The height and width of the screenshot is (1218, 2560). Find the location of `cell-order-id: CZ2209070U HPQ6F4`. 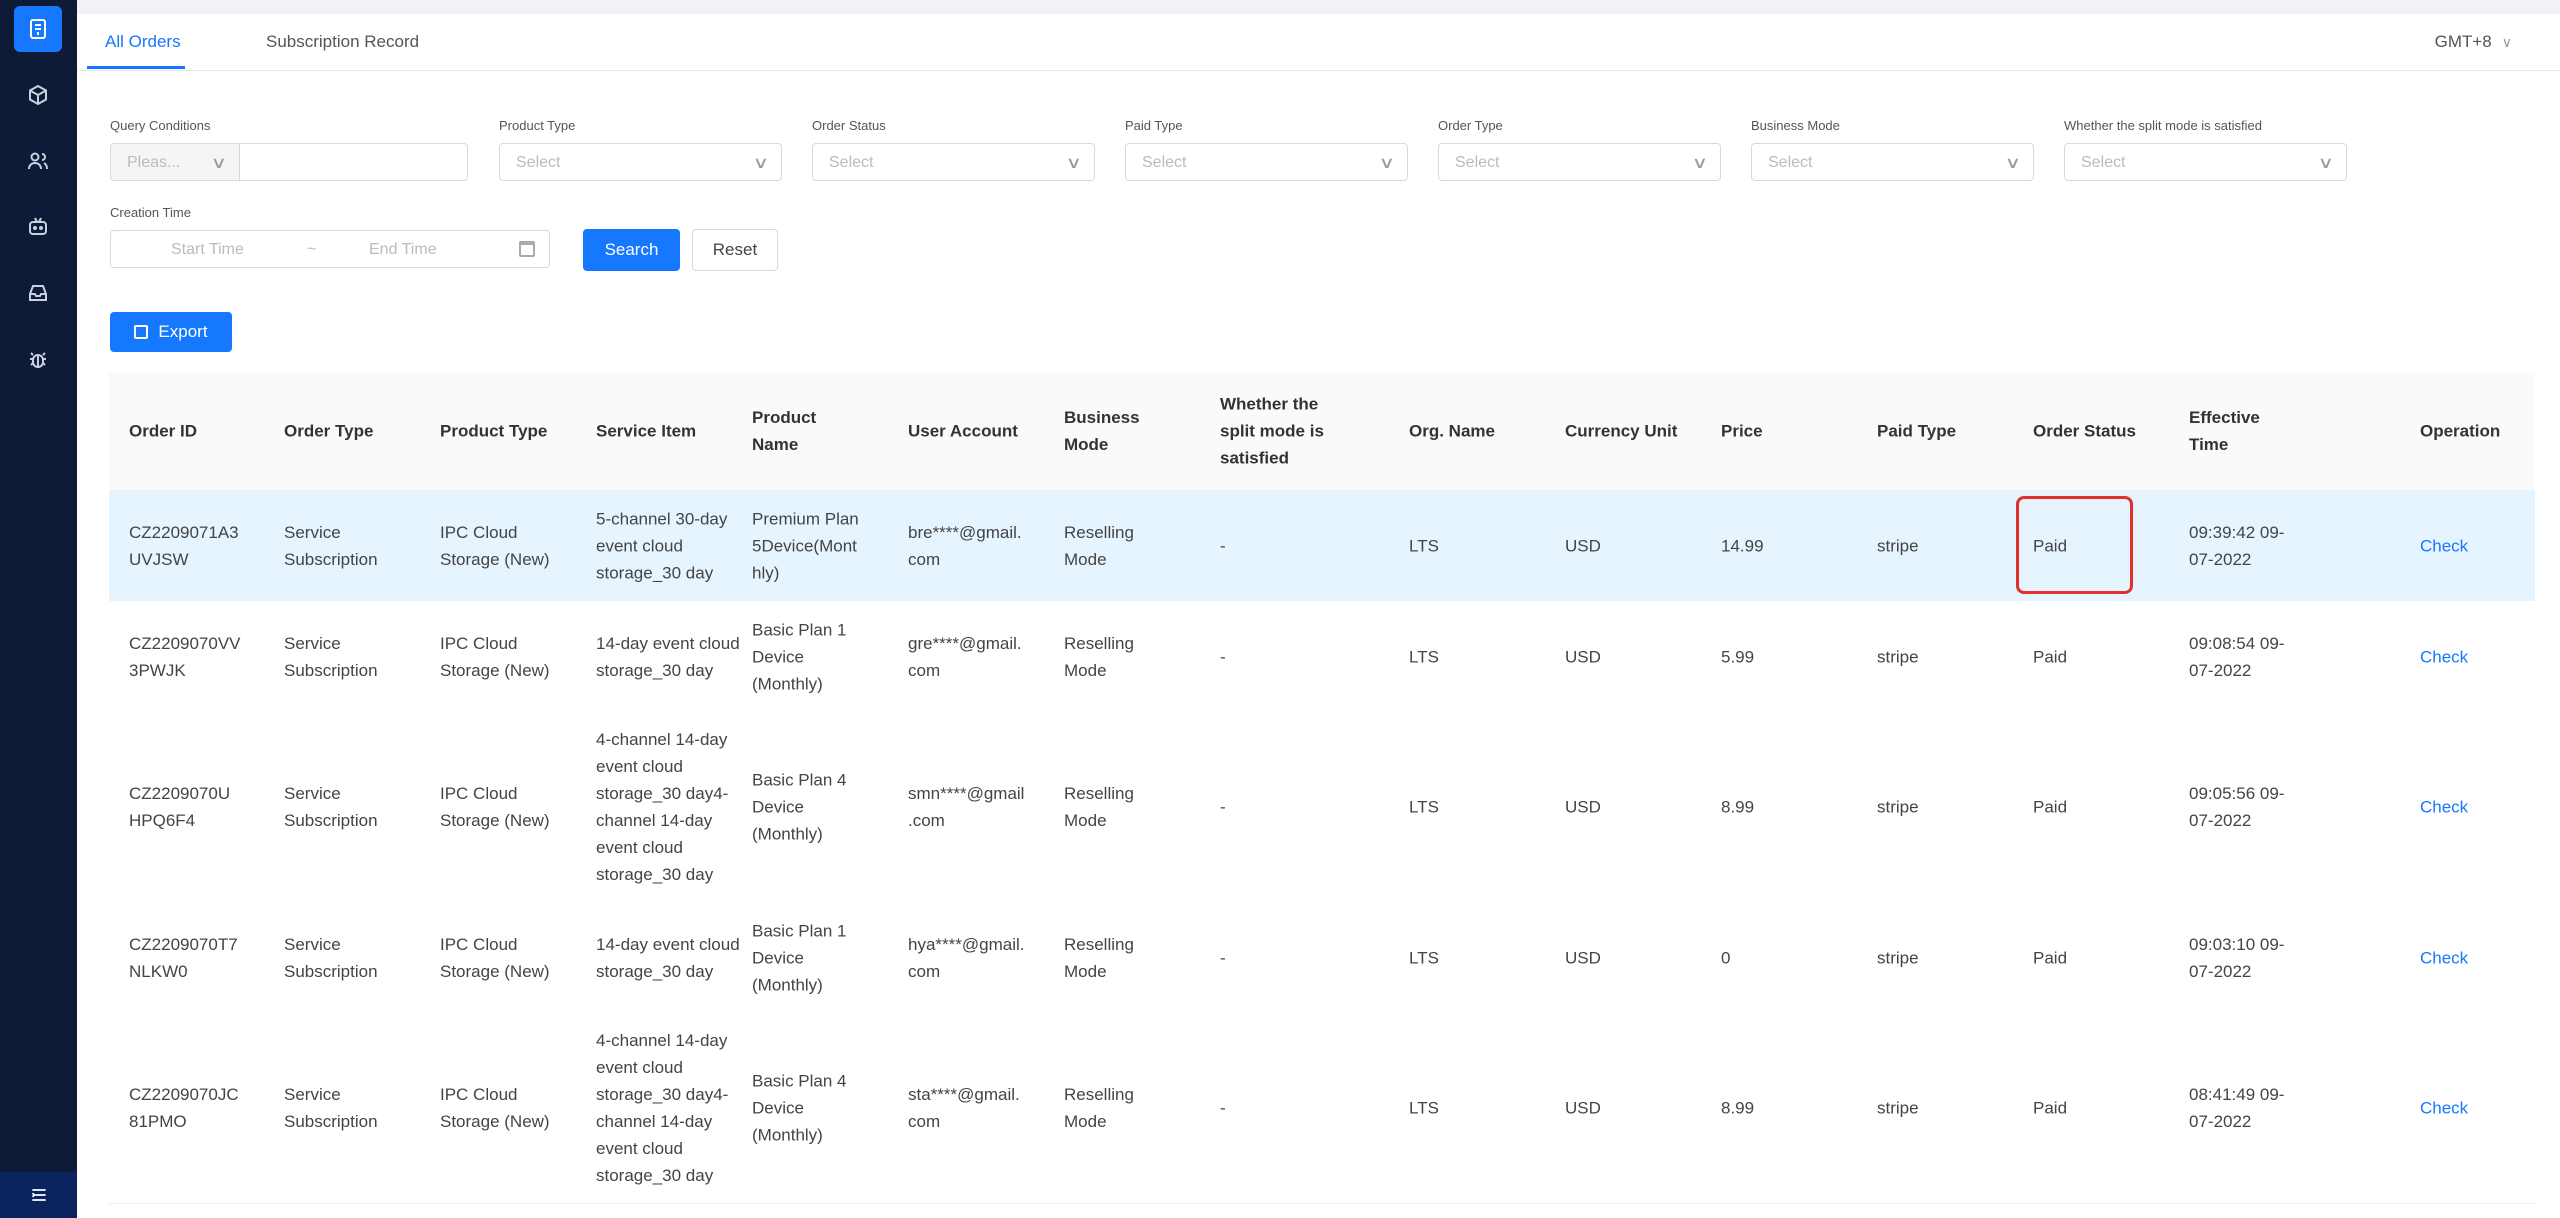

cell-order-id: CZ2209070U HPQ6F4 is located at coordinates (180, 807).